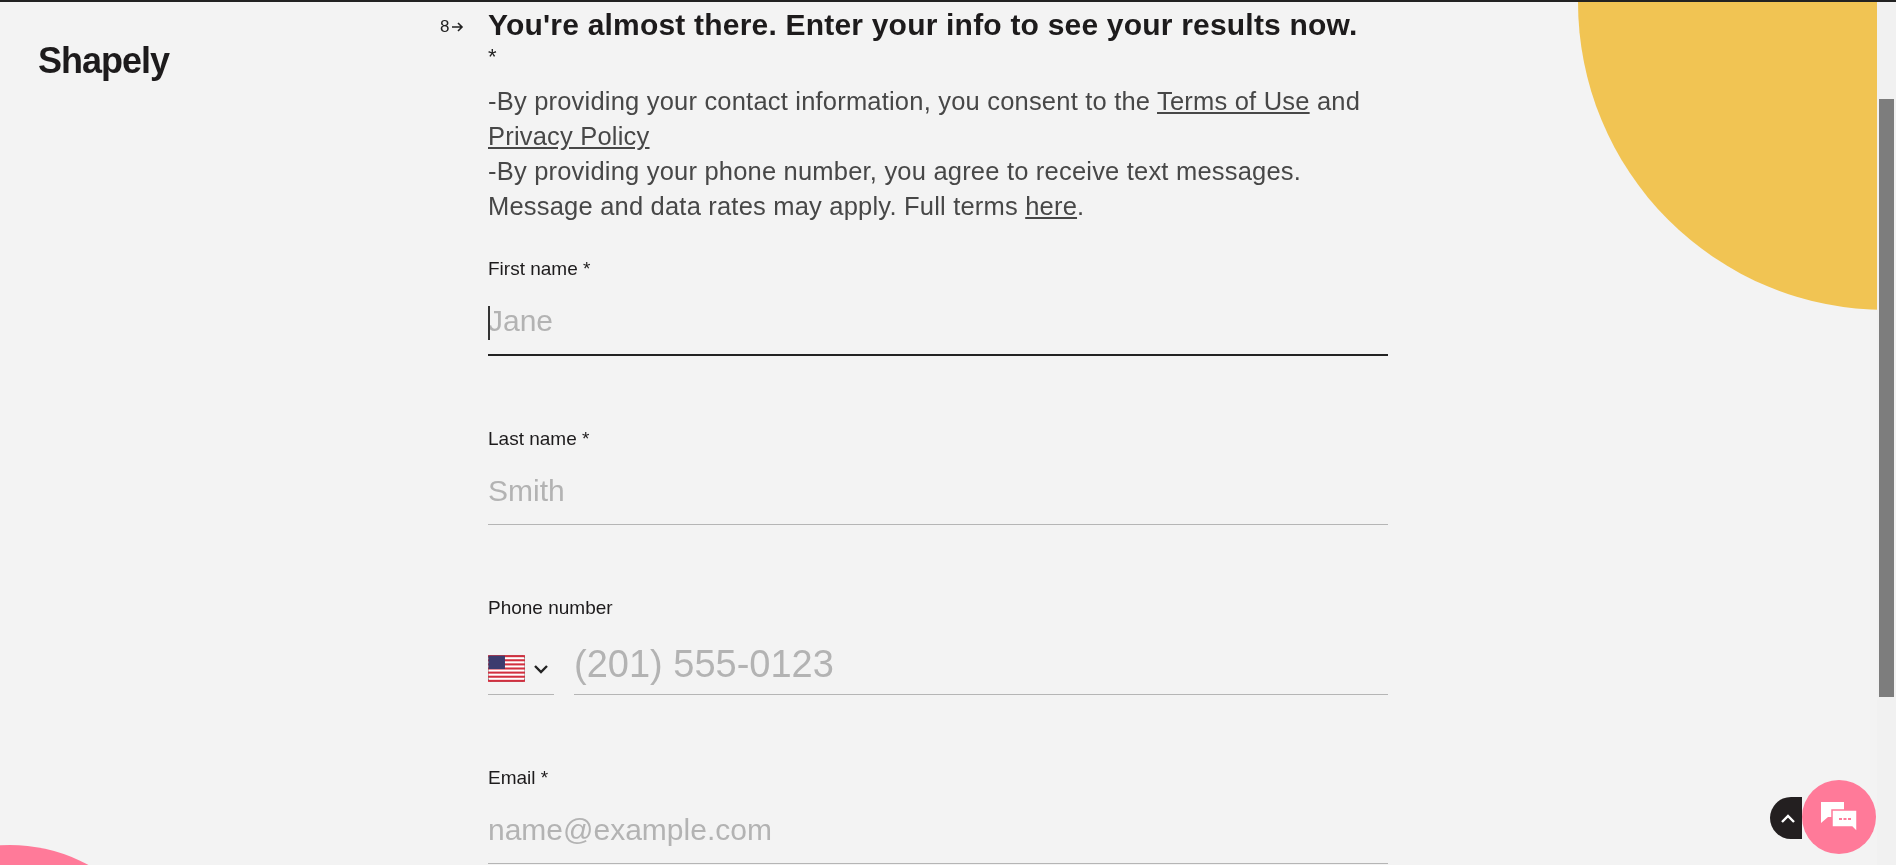  I want to click on link: Privacy Policy, so click(569, 136).